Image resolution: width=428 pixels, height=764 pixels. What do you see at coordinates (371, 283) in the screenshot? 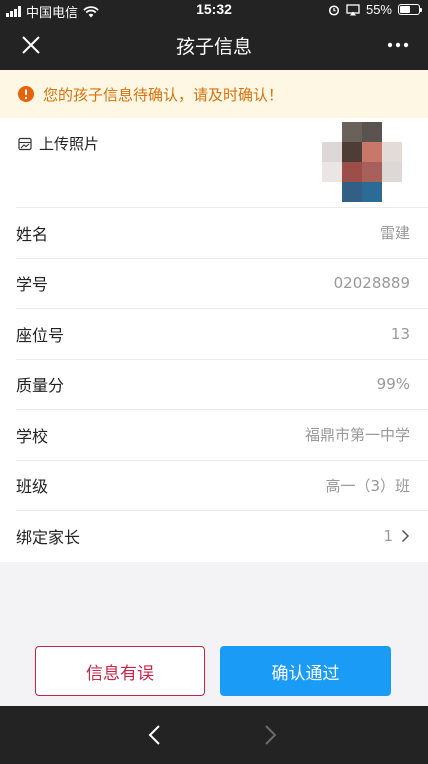
I see `field-value: 02028889` at bounding box center [371, 283].